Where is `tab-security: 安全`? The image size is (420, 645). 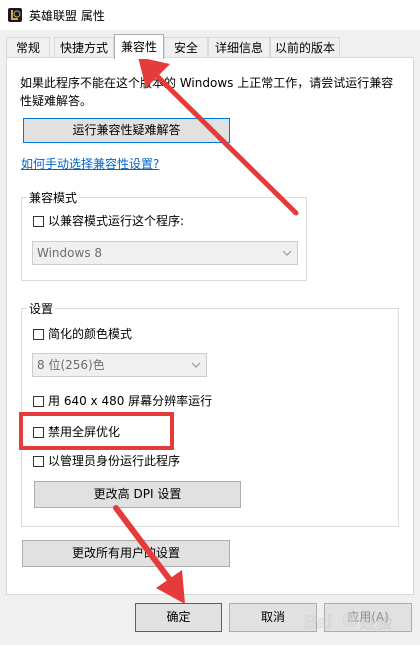 tab-security: 安全 is located at coordinates (186, 47).